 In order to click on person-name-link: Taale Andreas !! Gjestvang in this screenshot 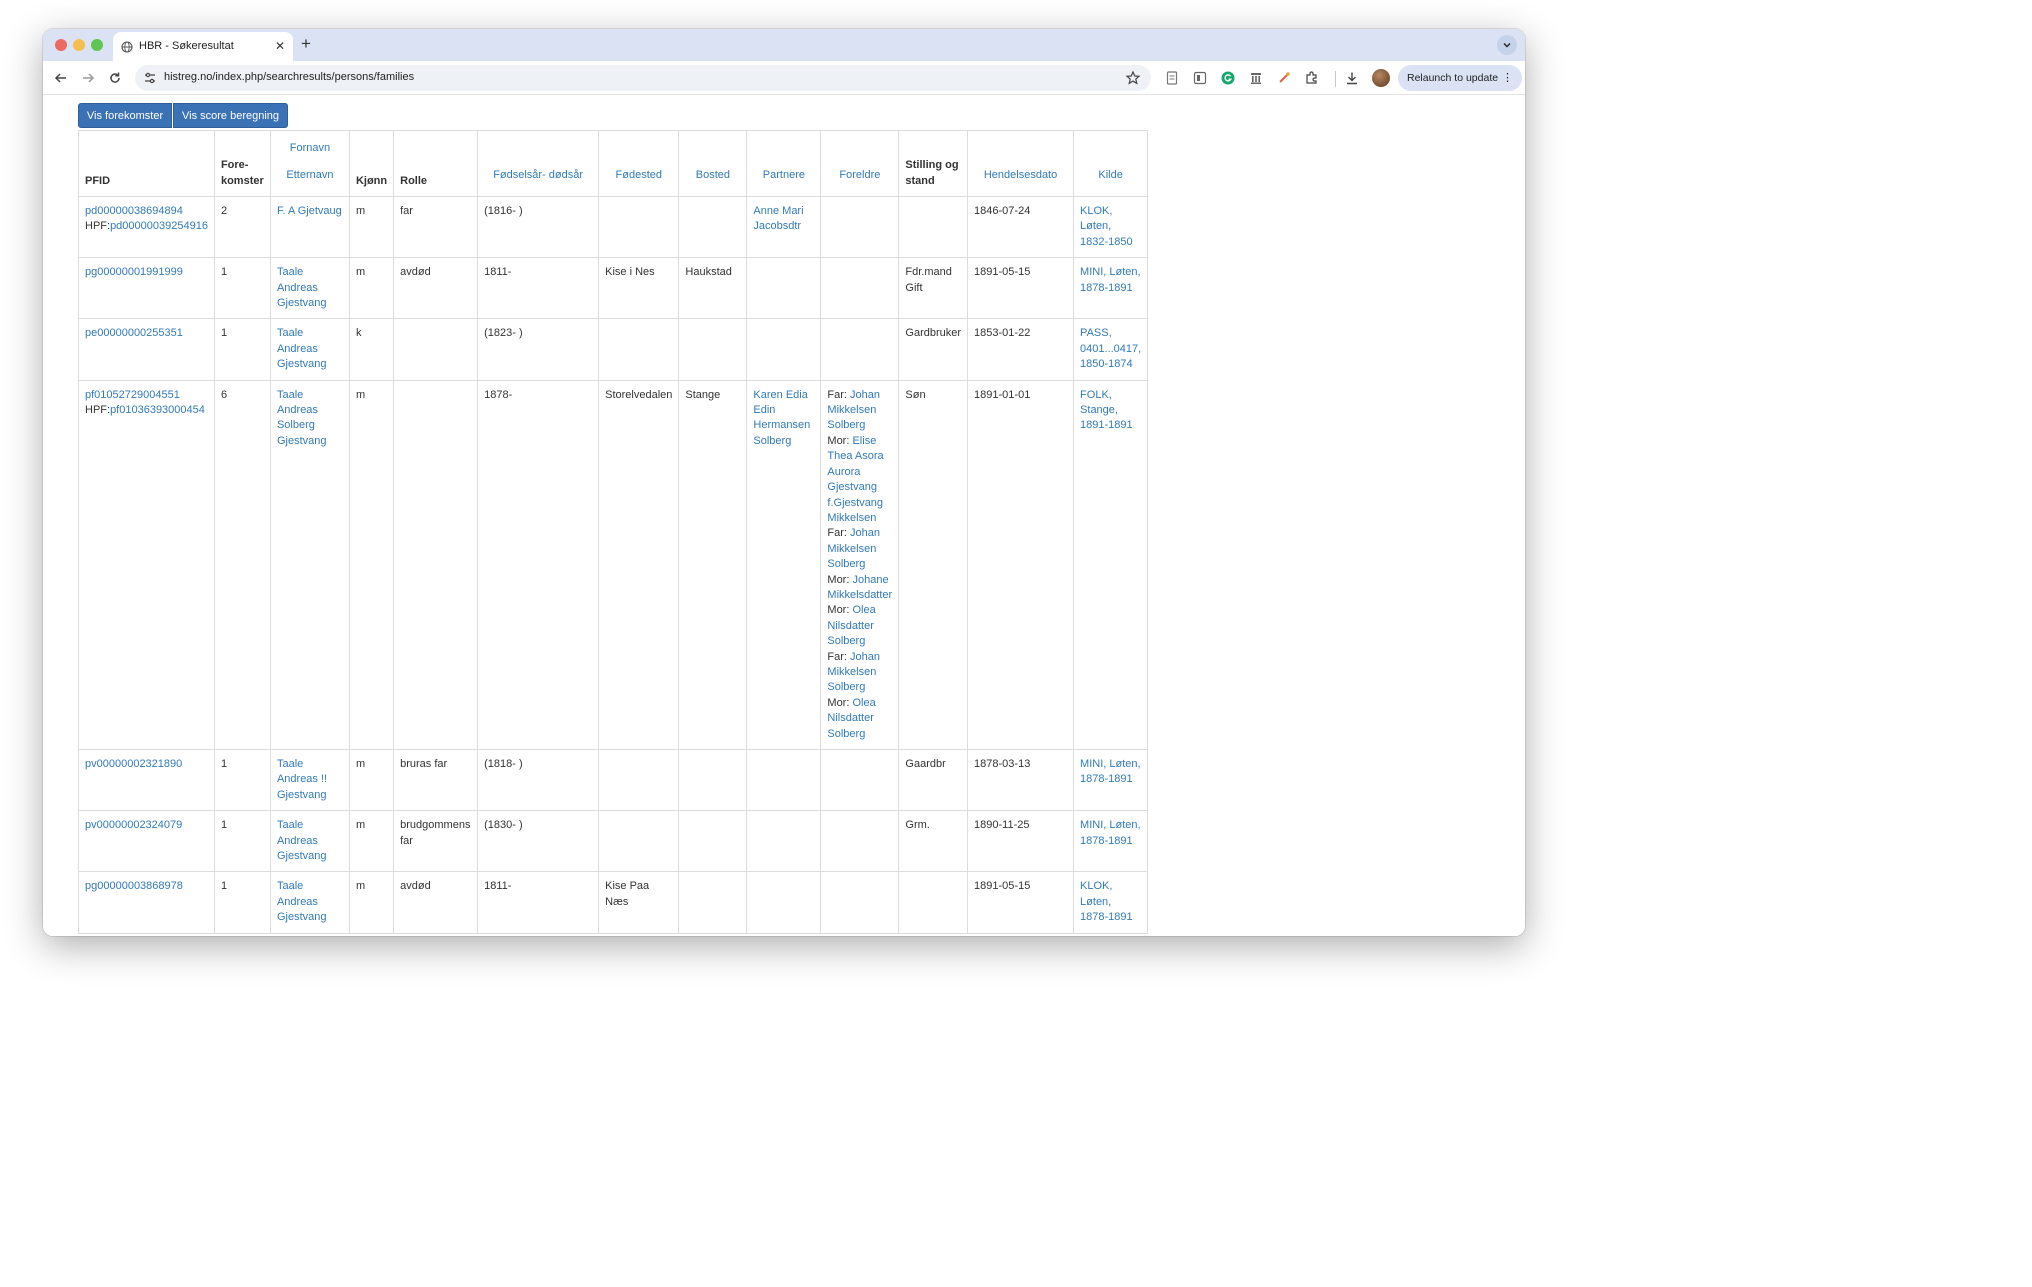, I will do `click(302, 779)`.